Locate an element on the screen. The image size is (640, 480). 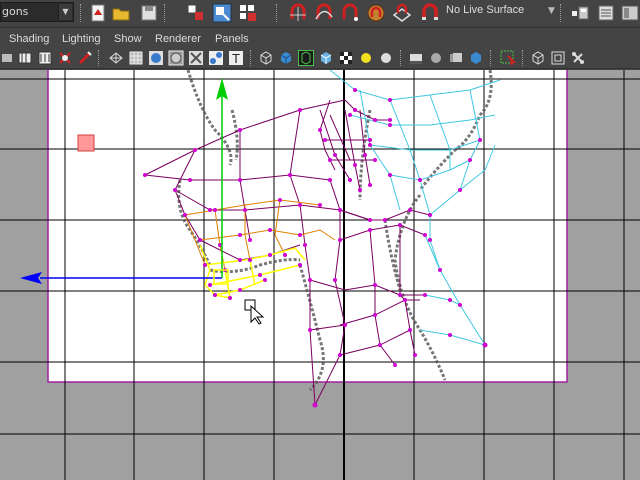
menu-set-value: gons is located at coordinates (15, 11).